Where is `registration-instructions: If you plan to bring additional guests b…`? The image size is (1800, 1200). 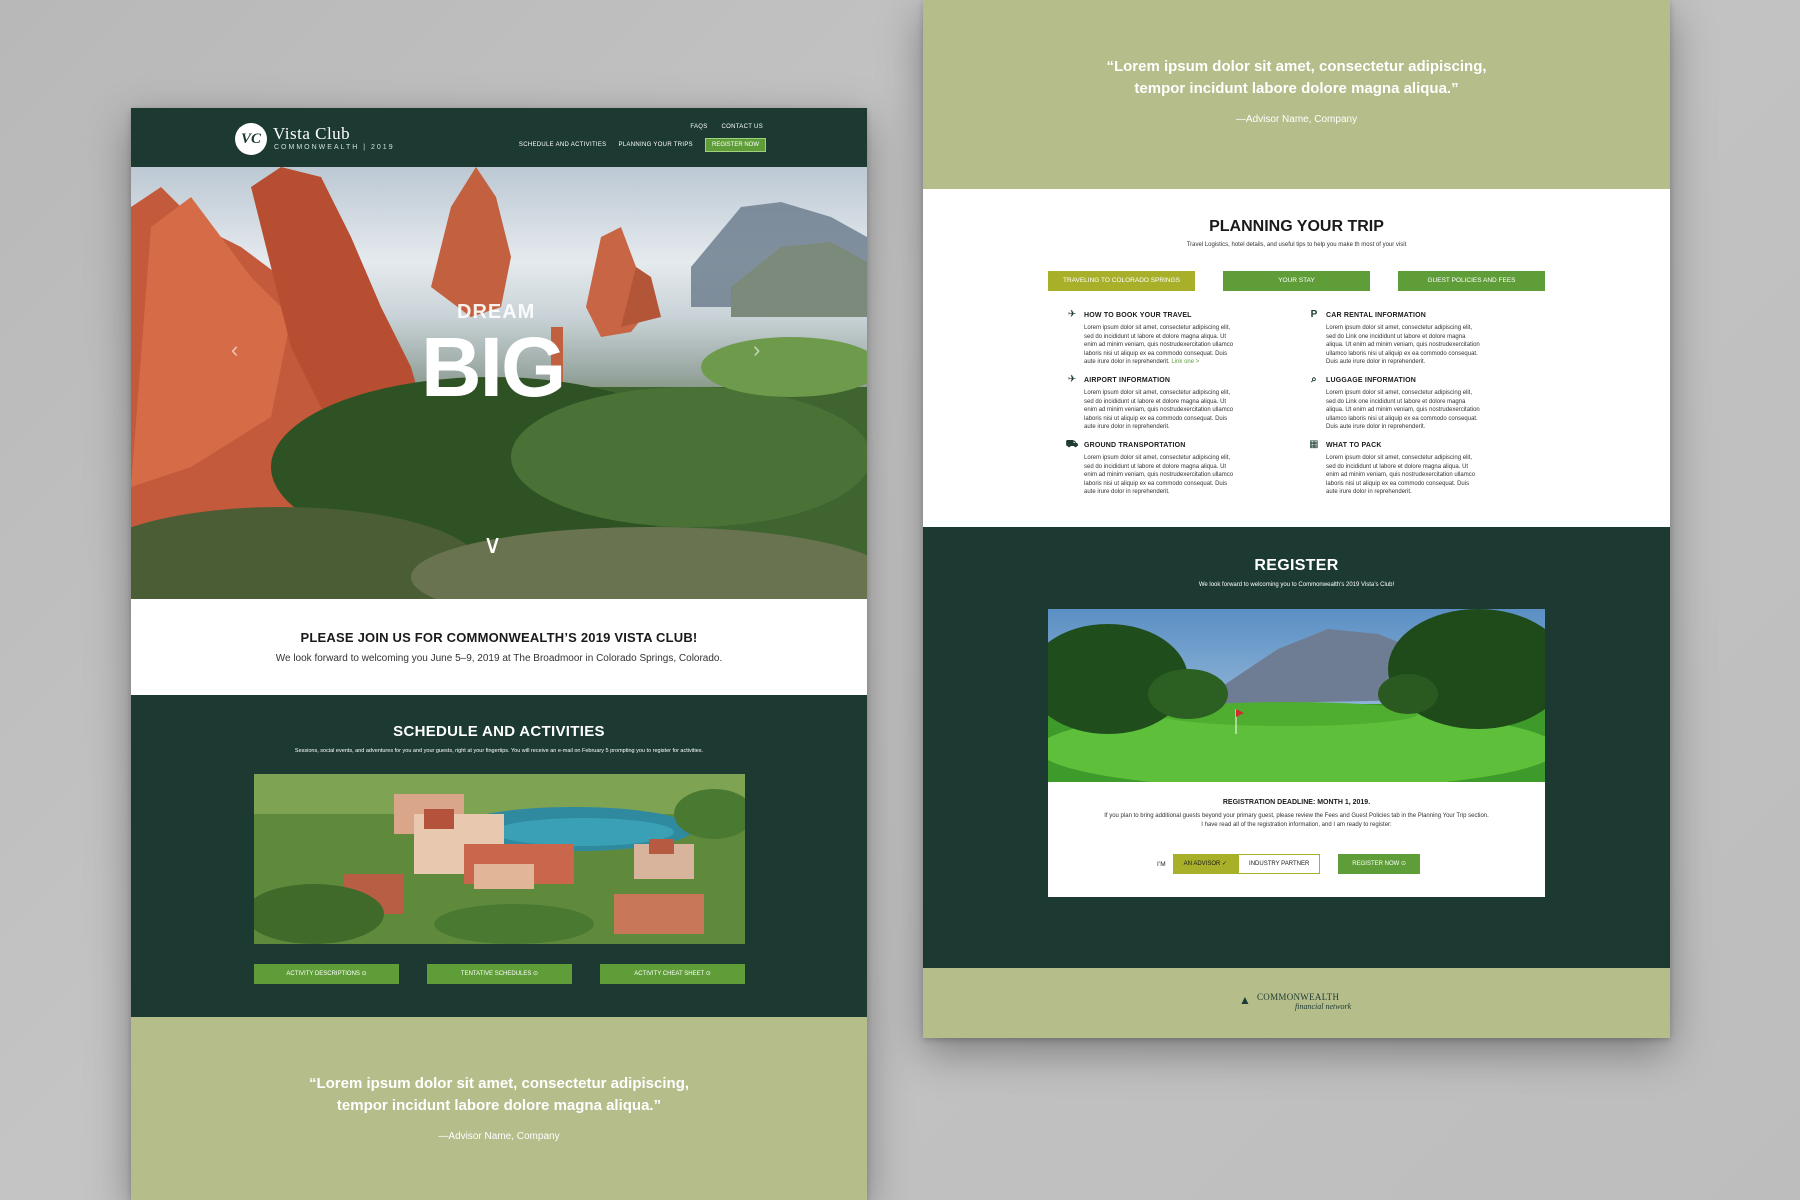 registration-instructions: If you plan to bring additional guests b… is located at coordinates (1296, 821).